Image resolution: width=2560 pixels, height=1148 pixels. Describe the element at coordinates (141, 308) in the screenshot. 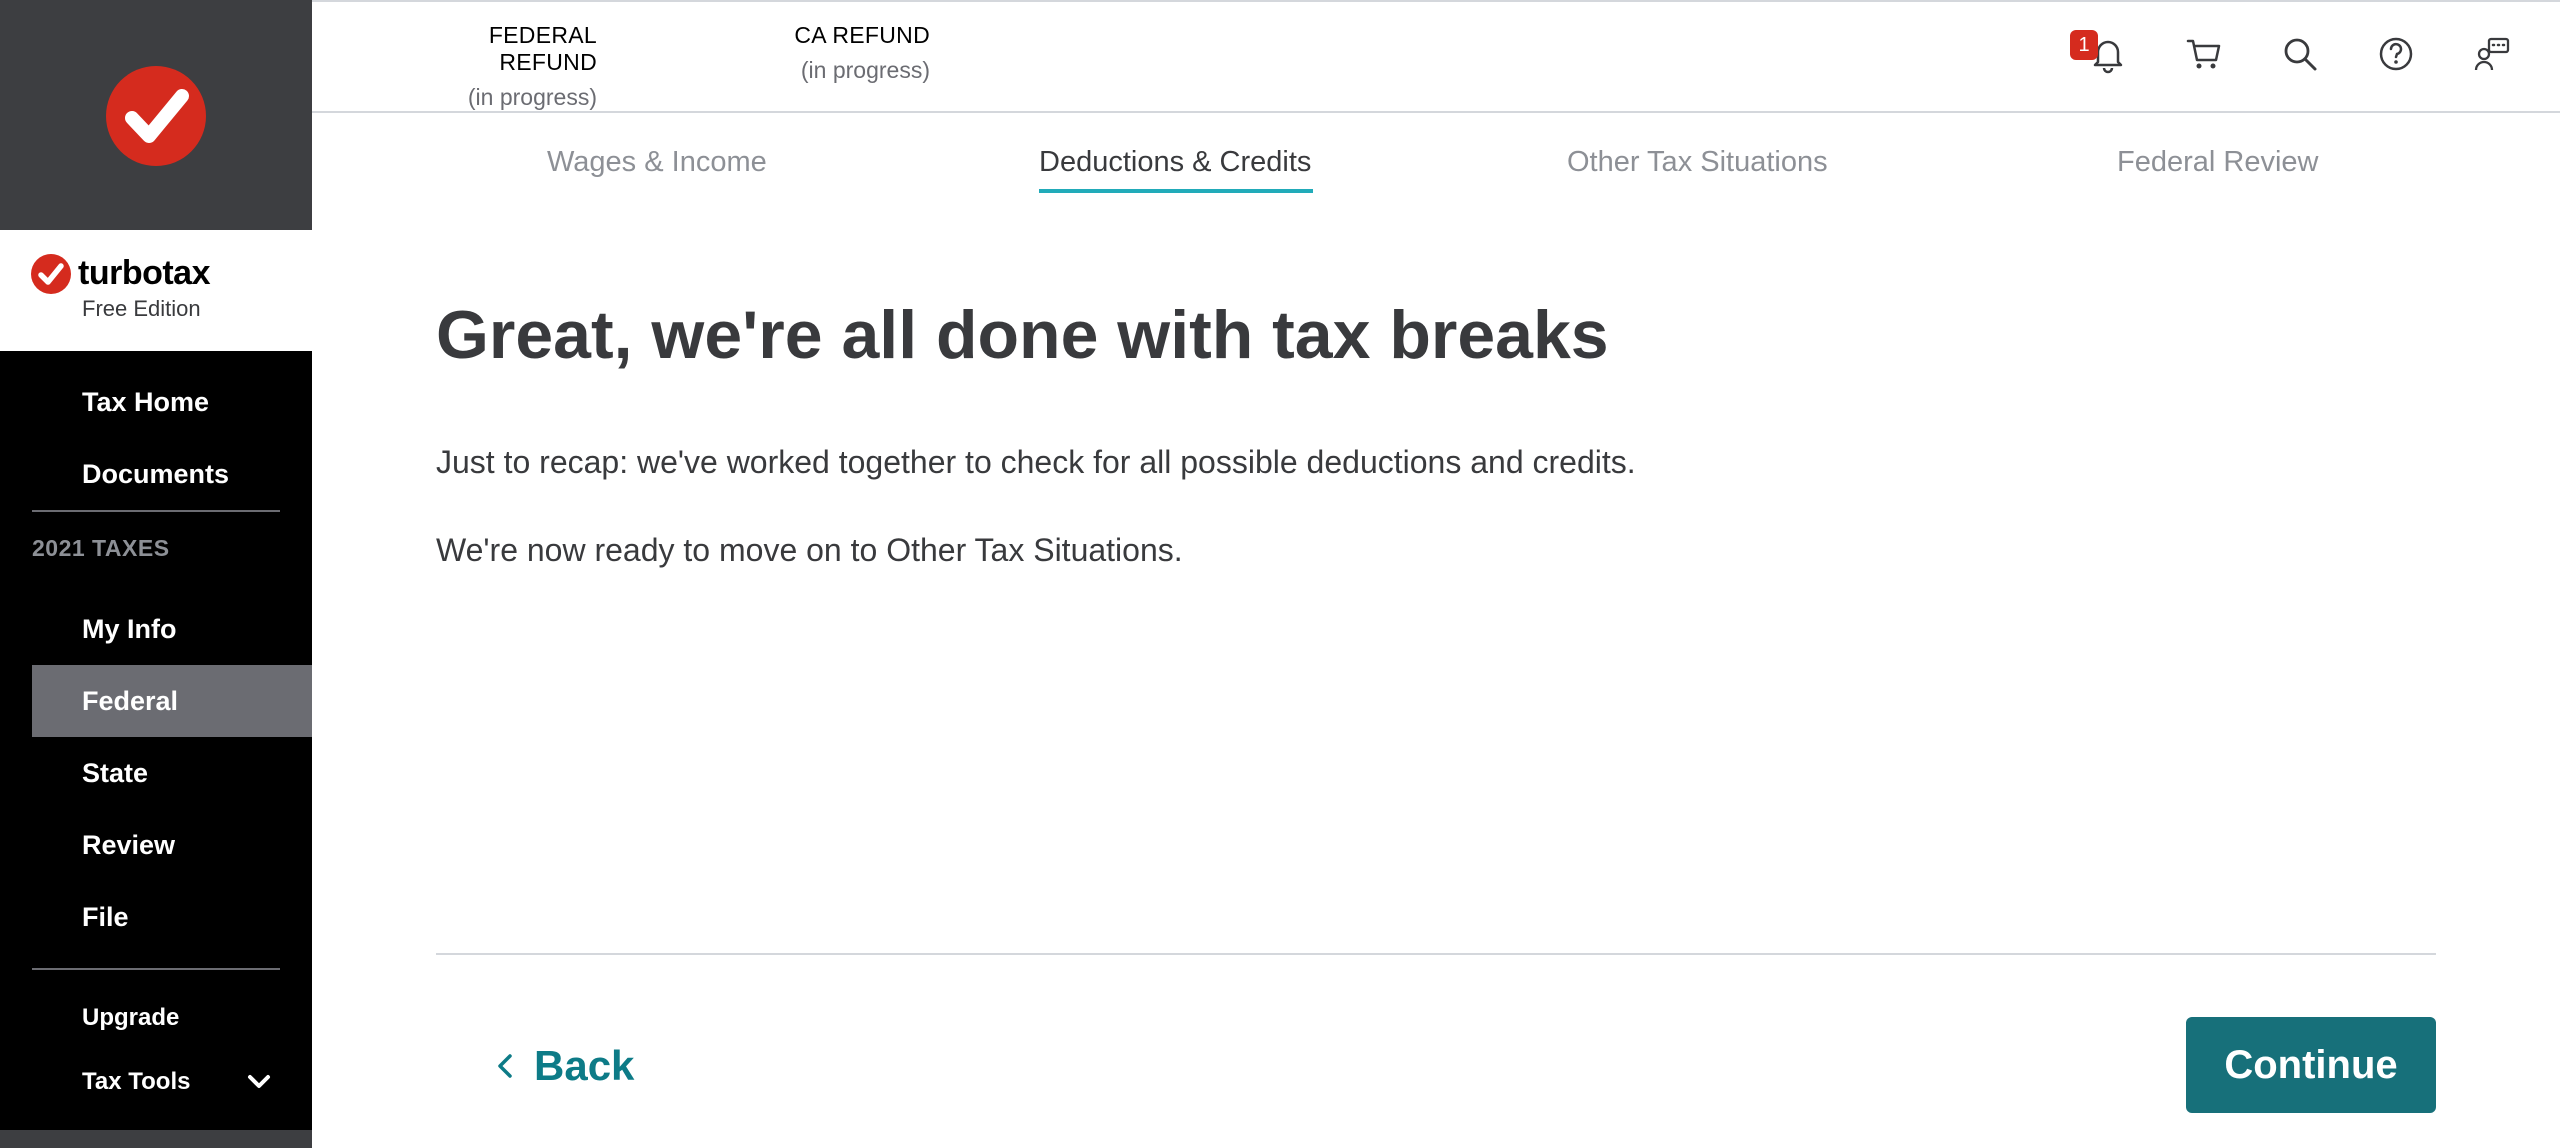

I see `brand-edition: Free Edition` at that location.